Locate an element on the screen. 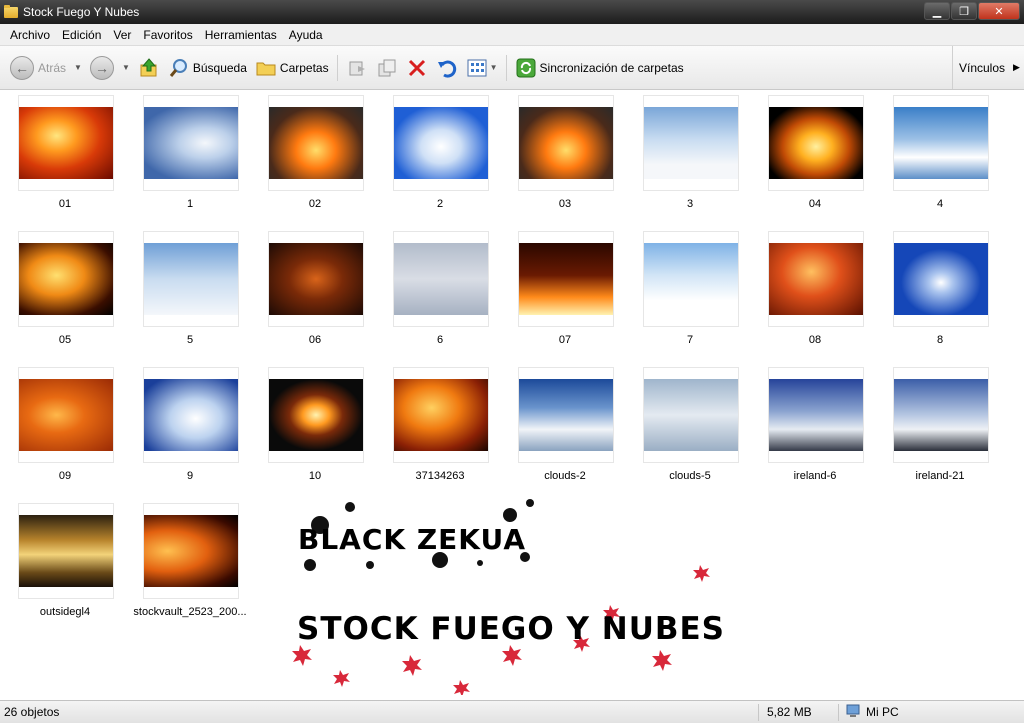  file-item: 10 is located at coordinates (310, 430).